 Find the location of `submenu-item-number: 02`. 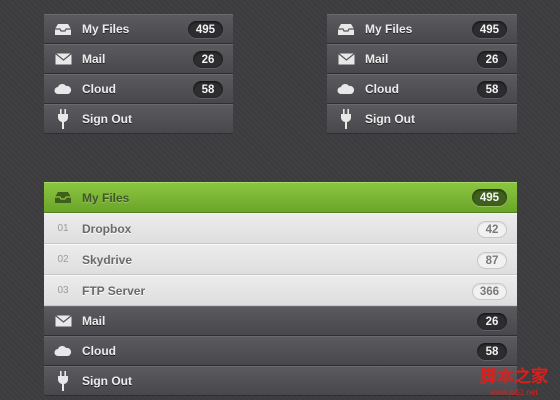

submenu-item-number: 02 is located at coordinates (63, 259).